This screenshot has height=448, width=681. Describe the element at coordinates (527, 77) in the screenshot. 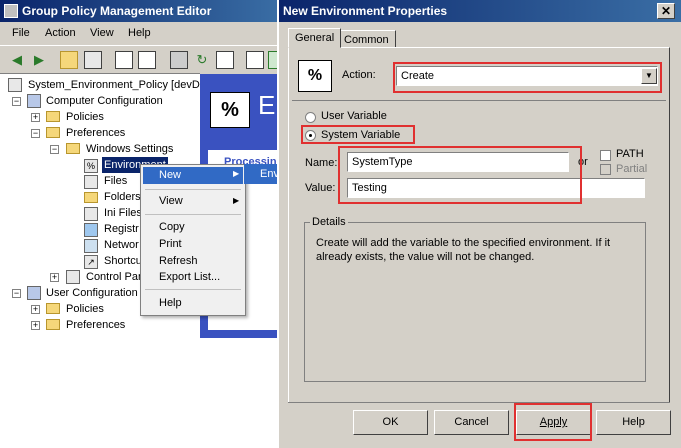

I see `highlight-action` at that location.